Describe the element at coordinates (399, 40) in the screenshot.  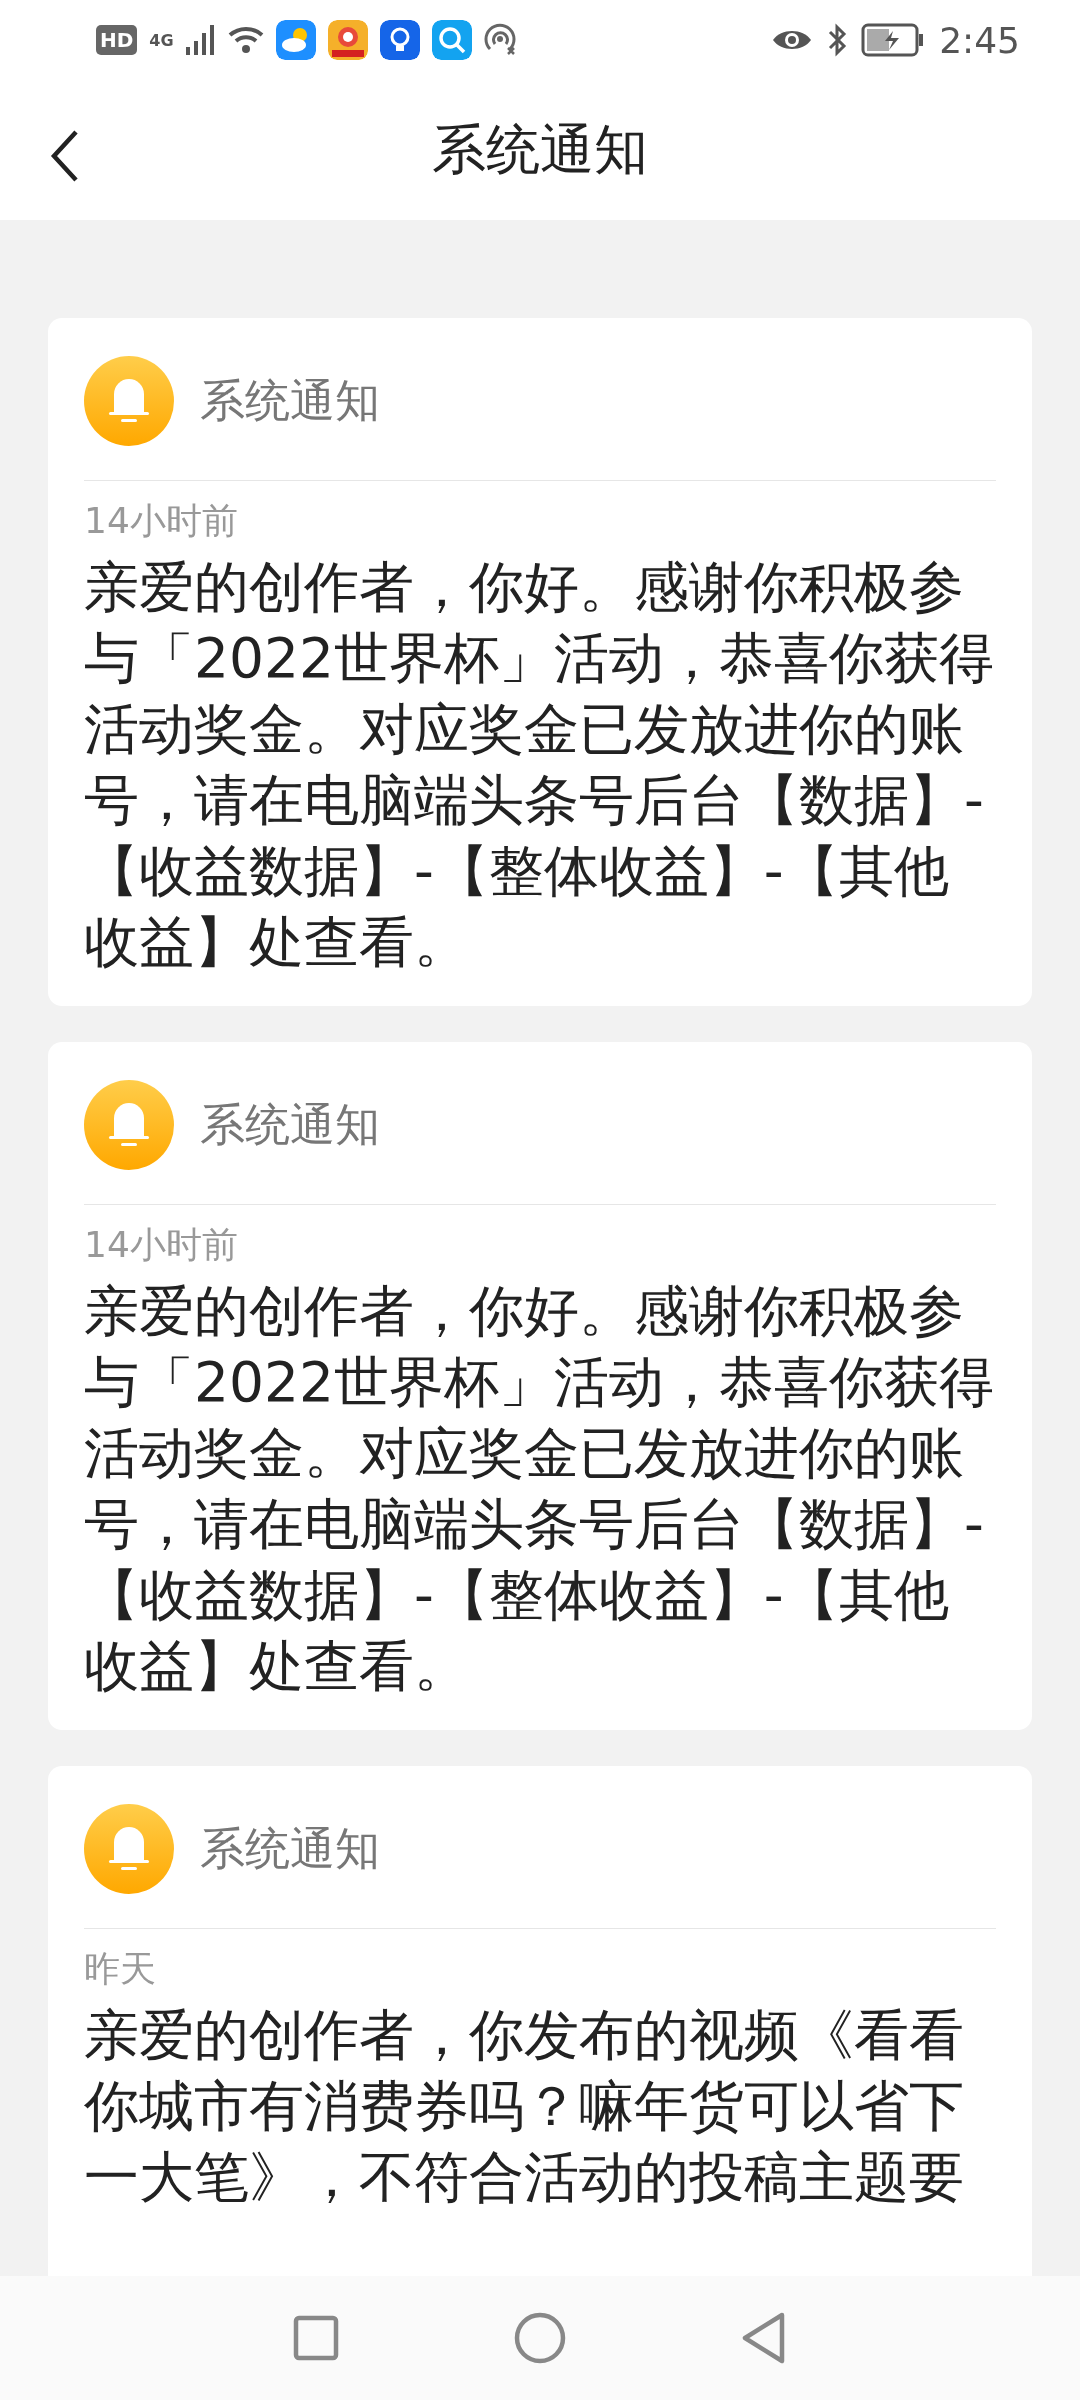
I see `bulb-app-icon` at that location.